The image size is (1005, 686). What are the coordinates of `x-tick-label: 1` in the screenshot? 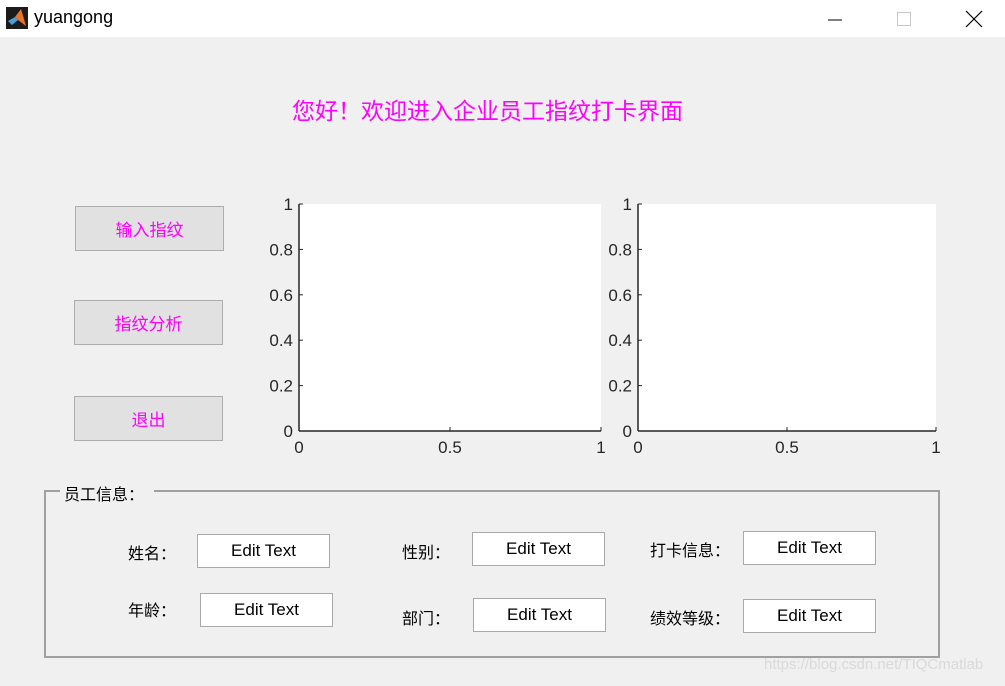 It's located at (935, 447).